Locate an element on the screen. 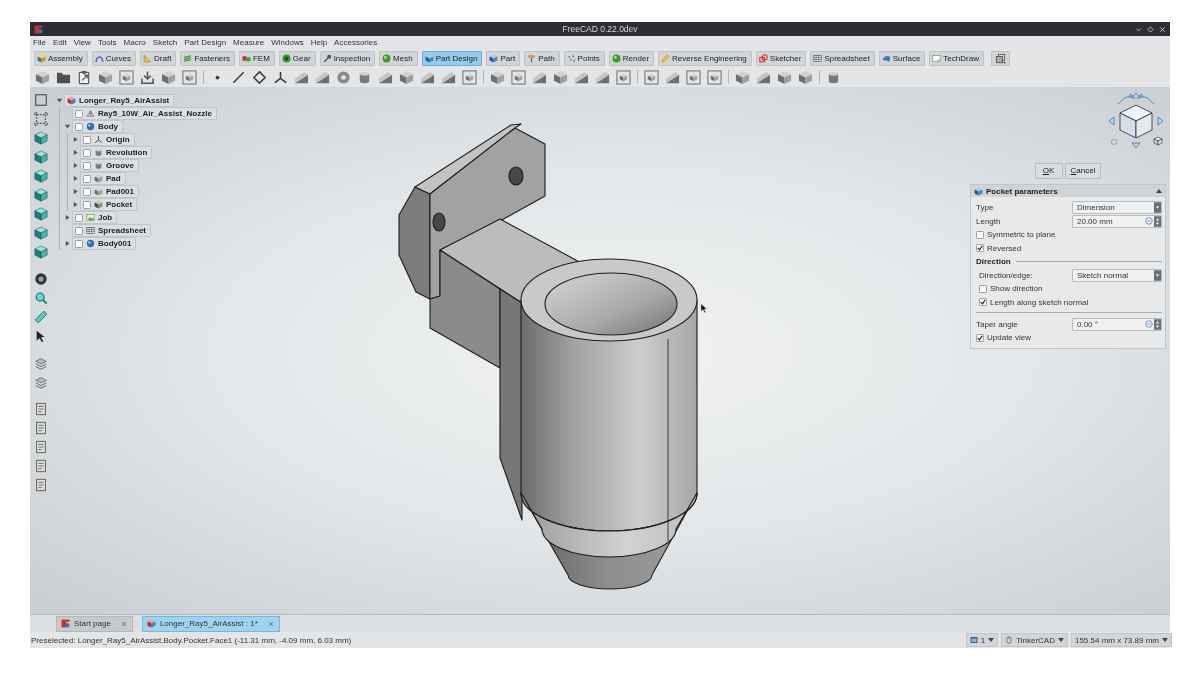 The image size is (1200, 681). tree-item: Pocket is located at coordinates (109, 204).